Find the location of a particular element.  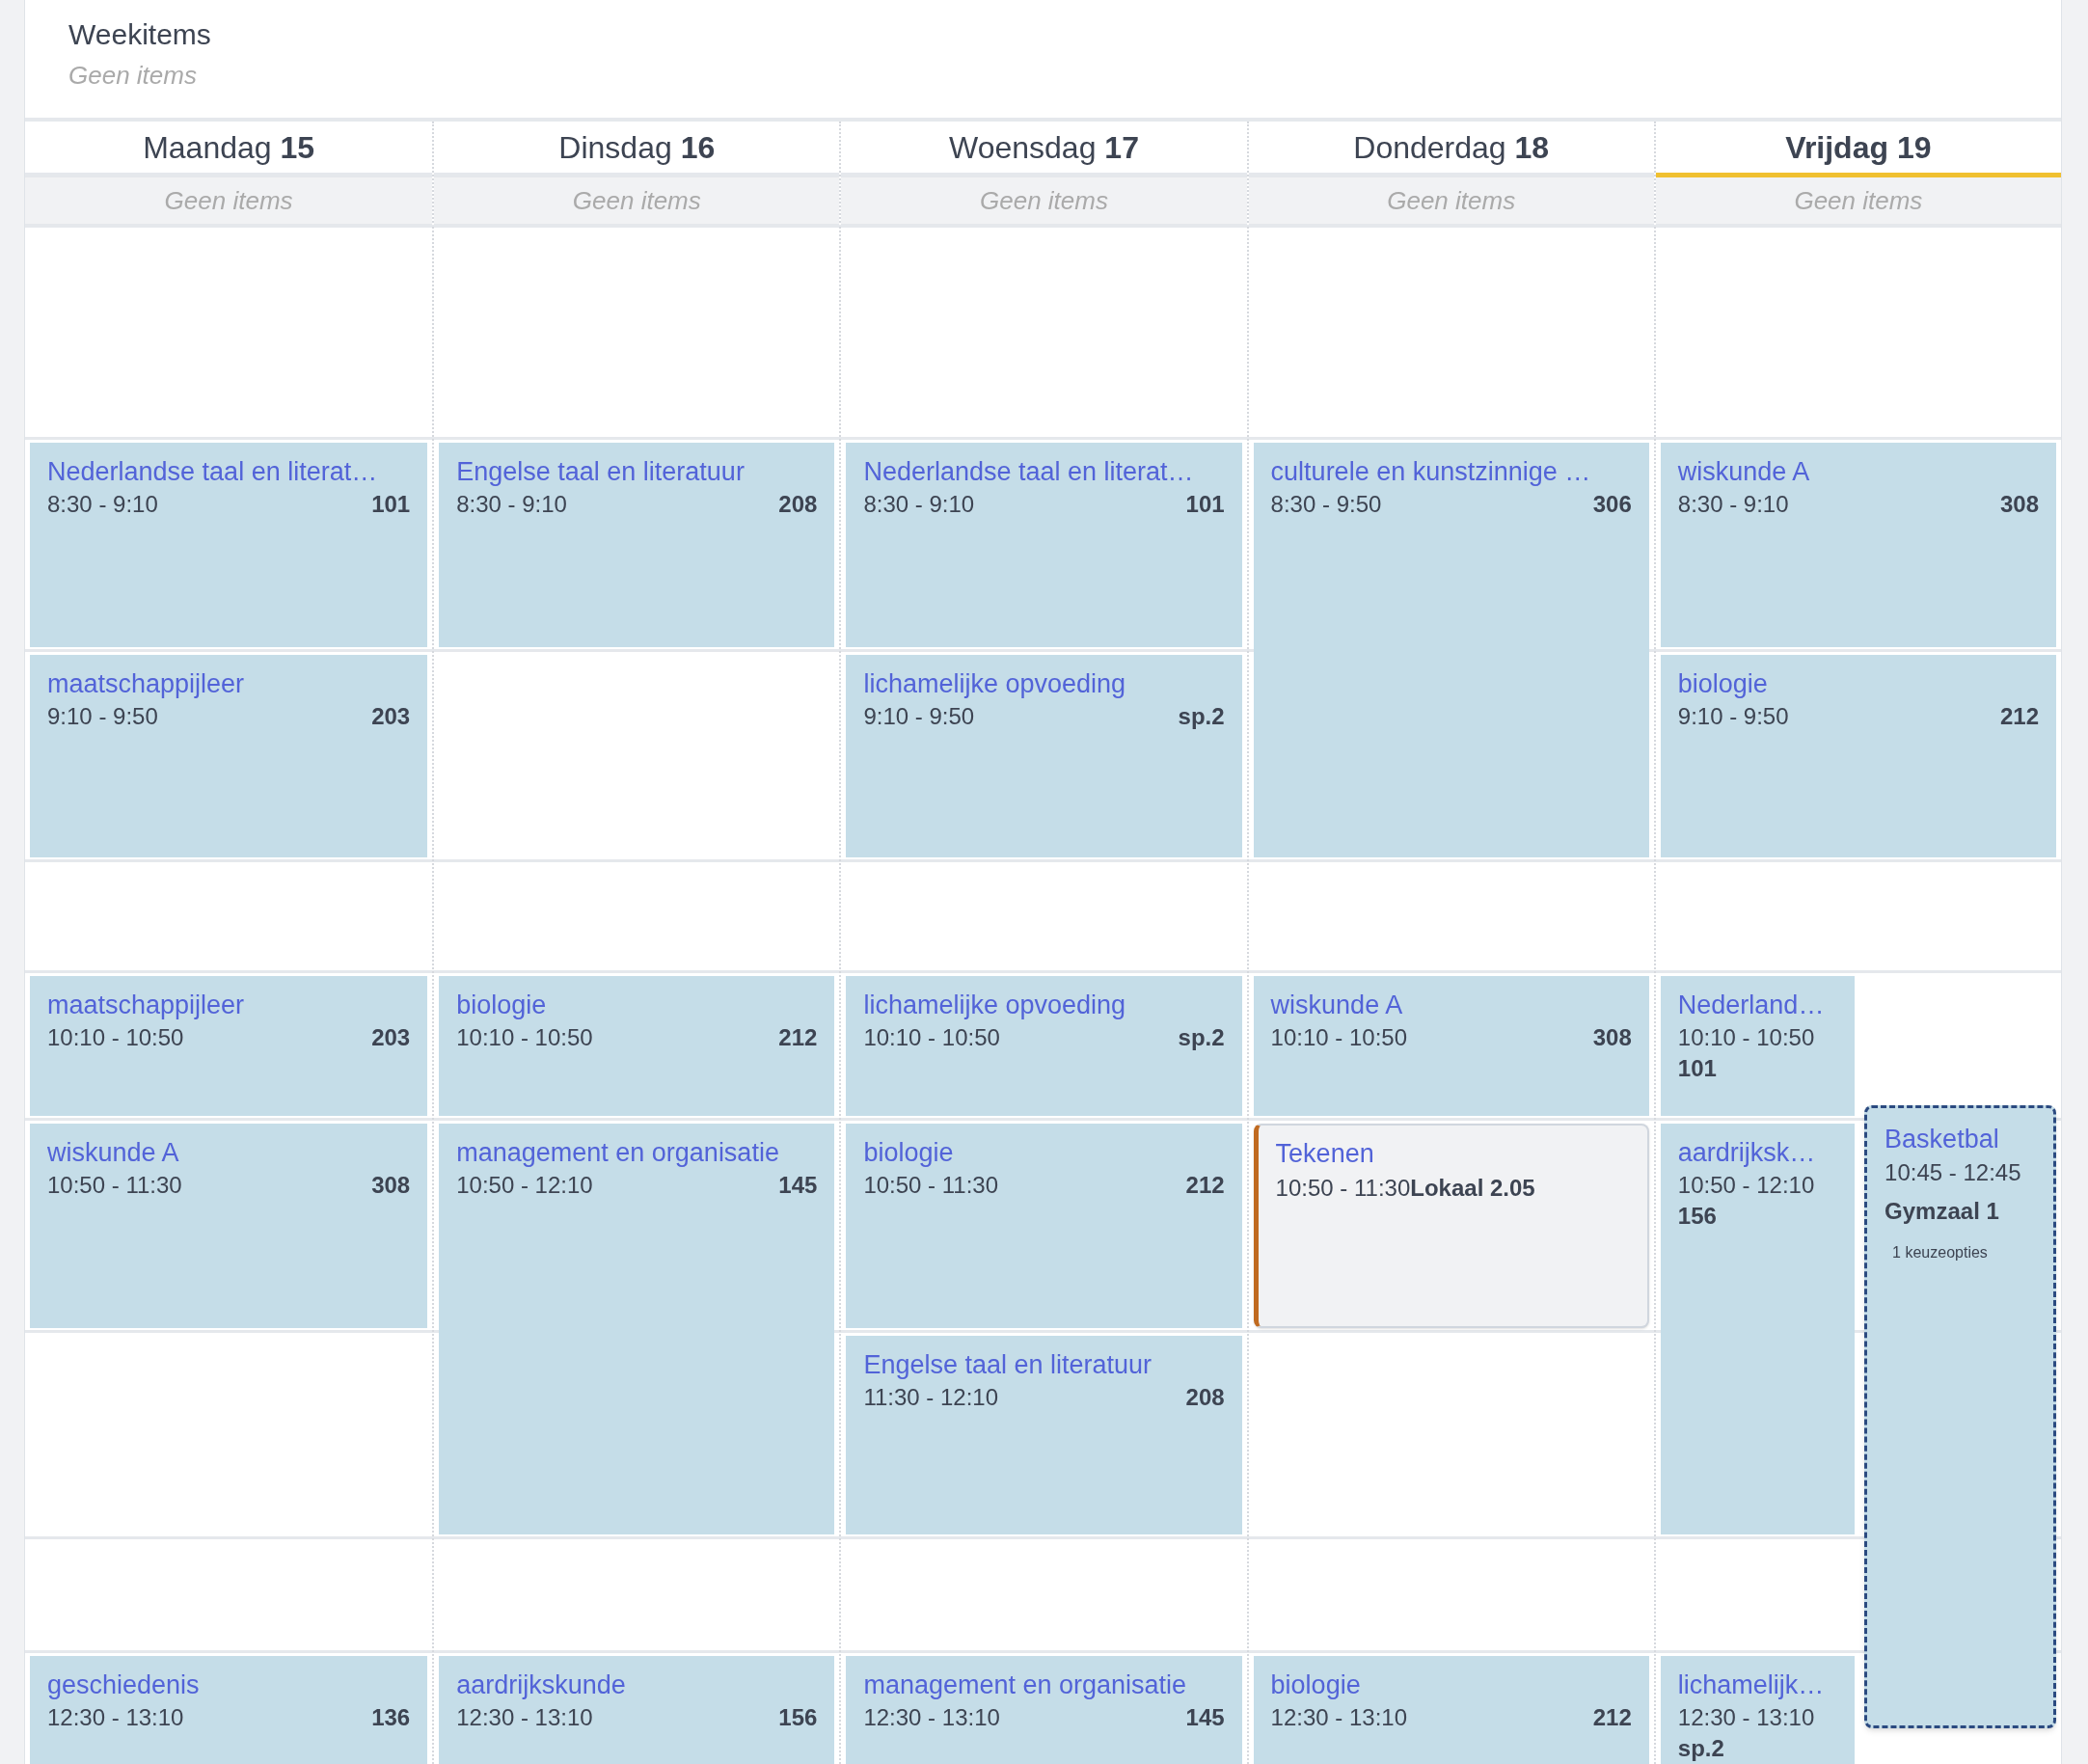

lesson-card: biologie 10:50 - 11:30 212 is located at coordinates (1044, 1226).